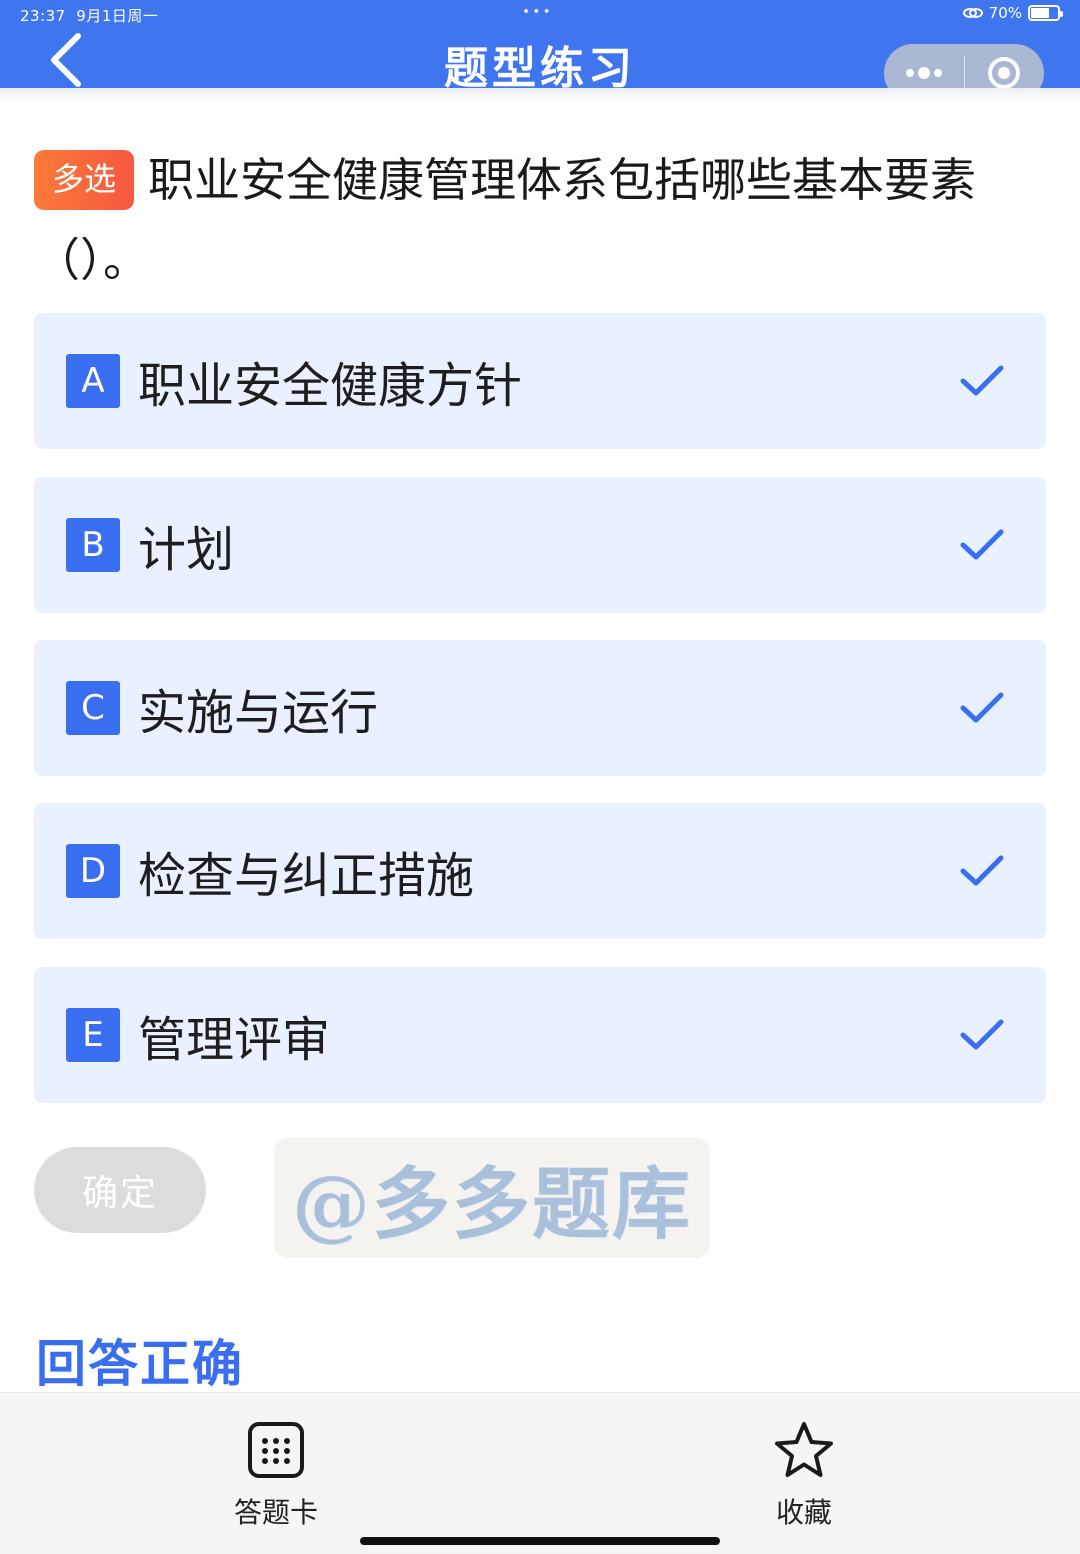  I want to click on link-icon, so click(972, 13).